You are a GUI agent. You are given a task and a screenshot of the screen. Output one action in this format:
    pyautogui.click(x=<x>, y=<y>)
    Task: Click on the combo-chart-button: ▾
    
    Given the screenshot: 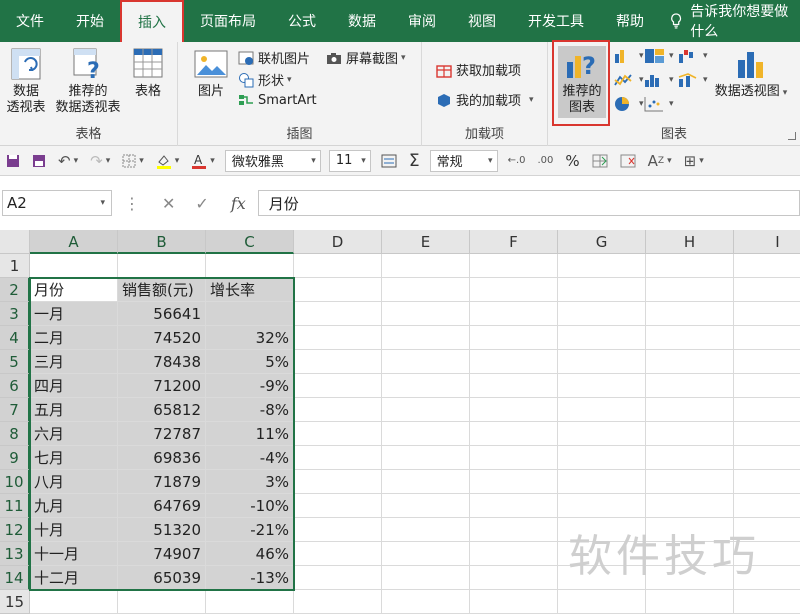 What is the action you would take?
    pyautogui.click(x=693, y=80)
    